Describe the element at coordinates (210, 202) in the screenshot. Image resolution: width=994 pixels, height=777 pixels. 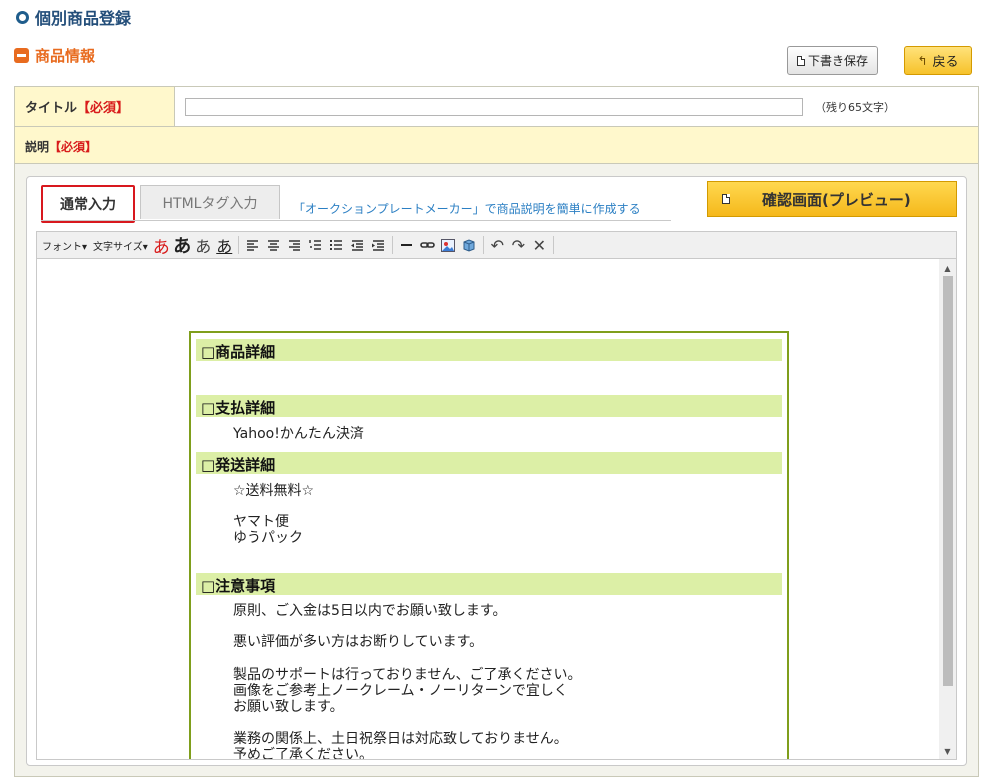
I see `tab-html-input: HTMLタグ入力` at that location.